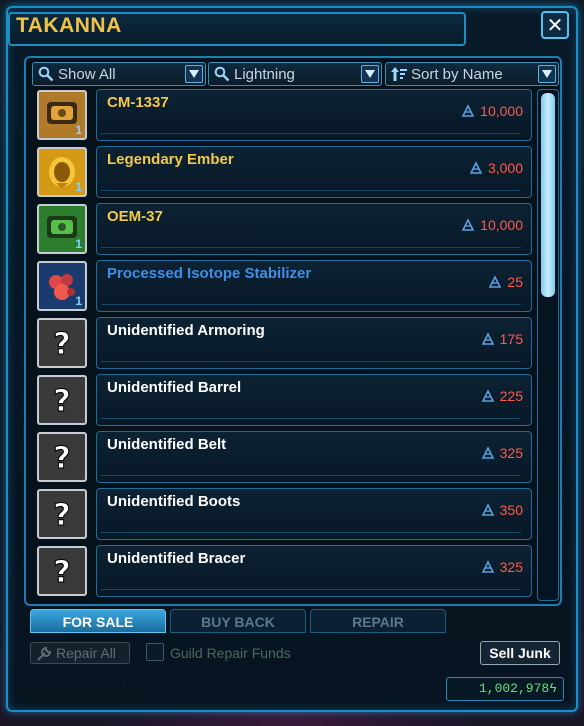  I want to click on close-icon: ✕, so click(555, 25).